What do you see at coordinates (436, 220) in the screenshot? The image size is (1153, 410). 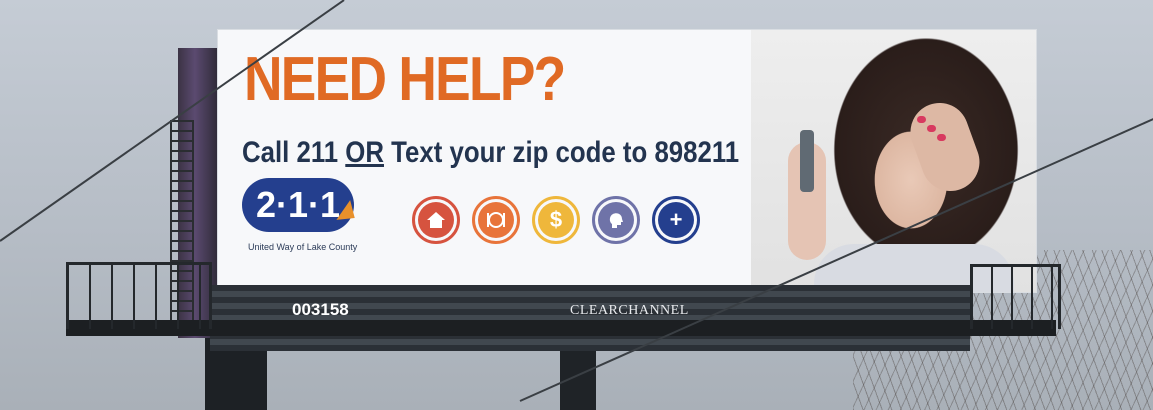 I see `home-icon` at bounding box center [436, 220].